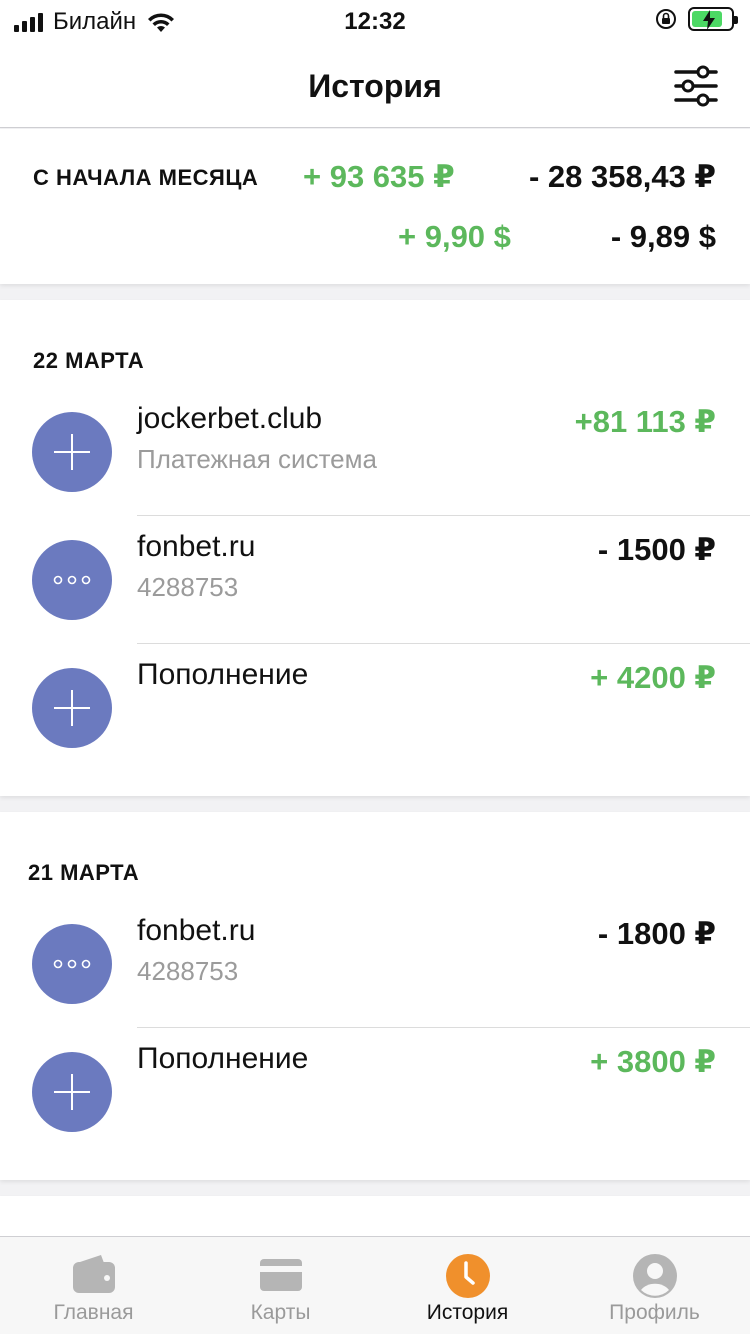 This screenshot has height=1334, width=750. Describe the element at coordinates (645, 421) in the screenshot. I see `transaction-amount: +81 113 ₽` at that location.